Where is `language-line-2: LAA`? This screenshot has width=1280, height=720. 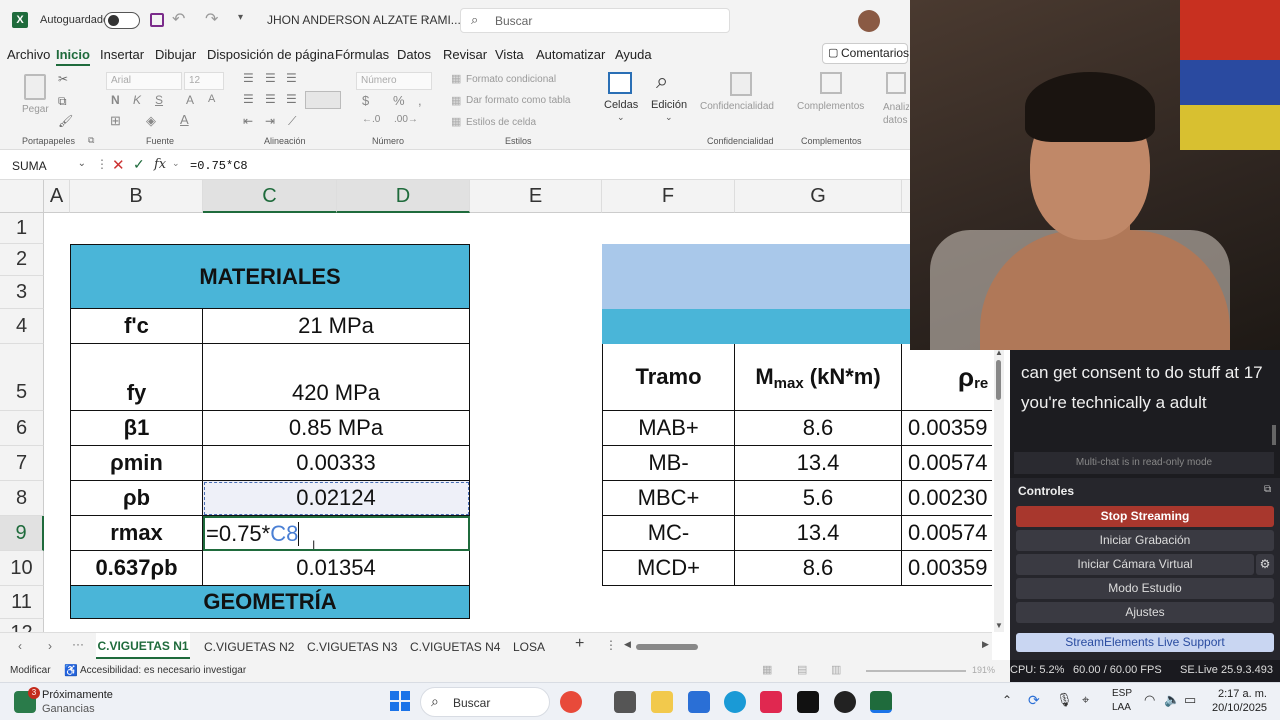 language-line-2: LAA is located at coordinates (1121, 707).